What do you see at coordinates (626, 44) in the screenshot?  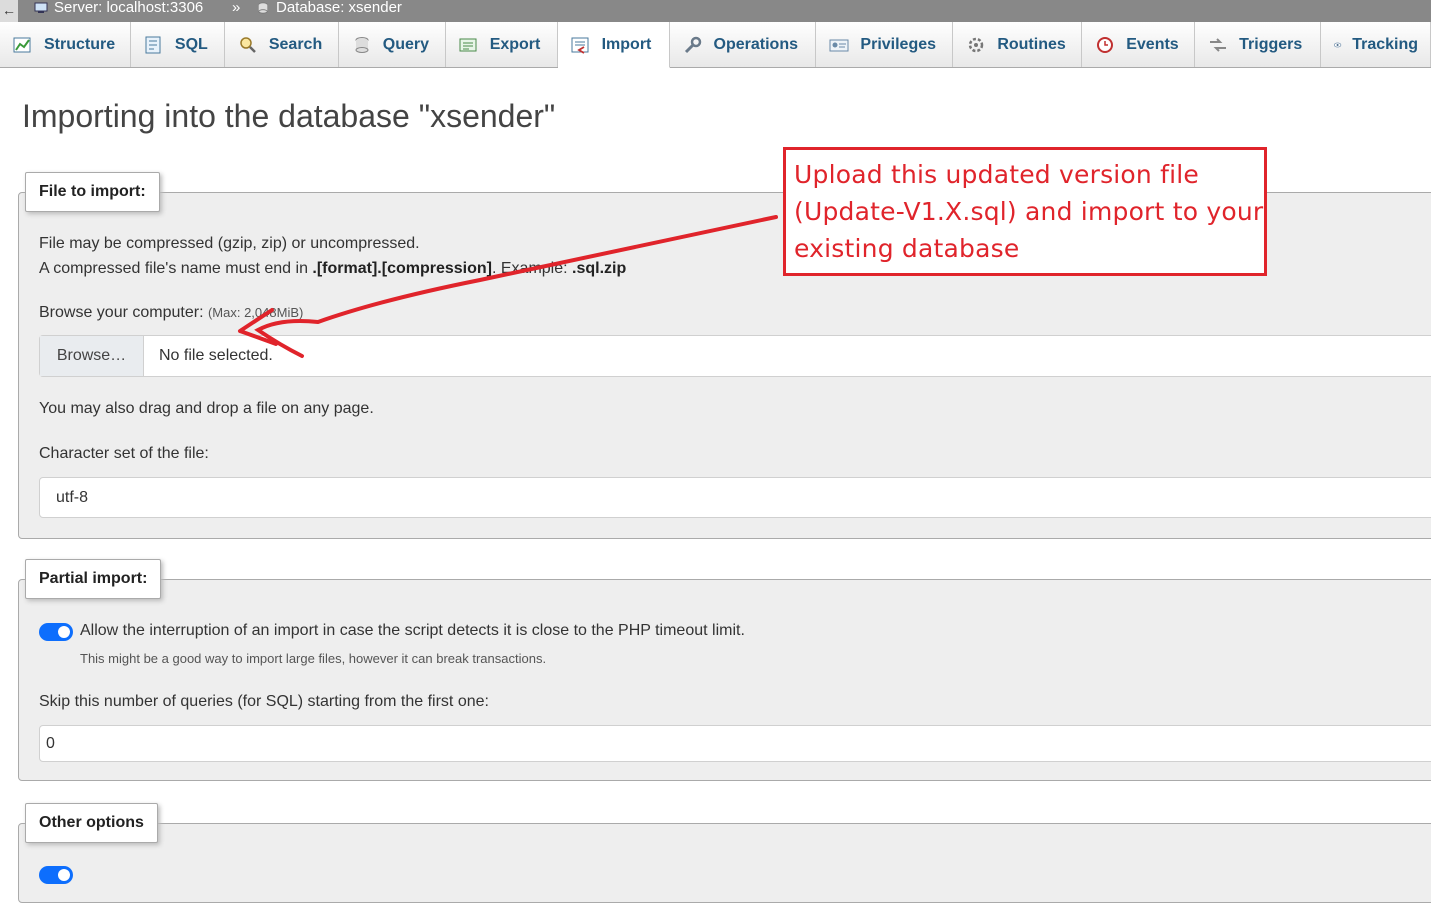 I see `tab-import-label: Import` at bounding box center [626, 44].